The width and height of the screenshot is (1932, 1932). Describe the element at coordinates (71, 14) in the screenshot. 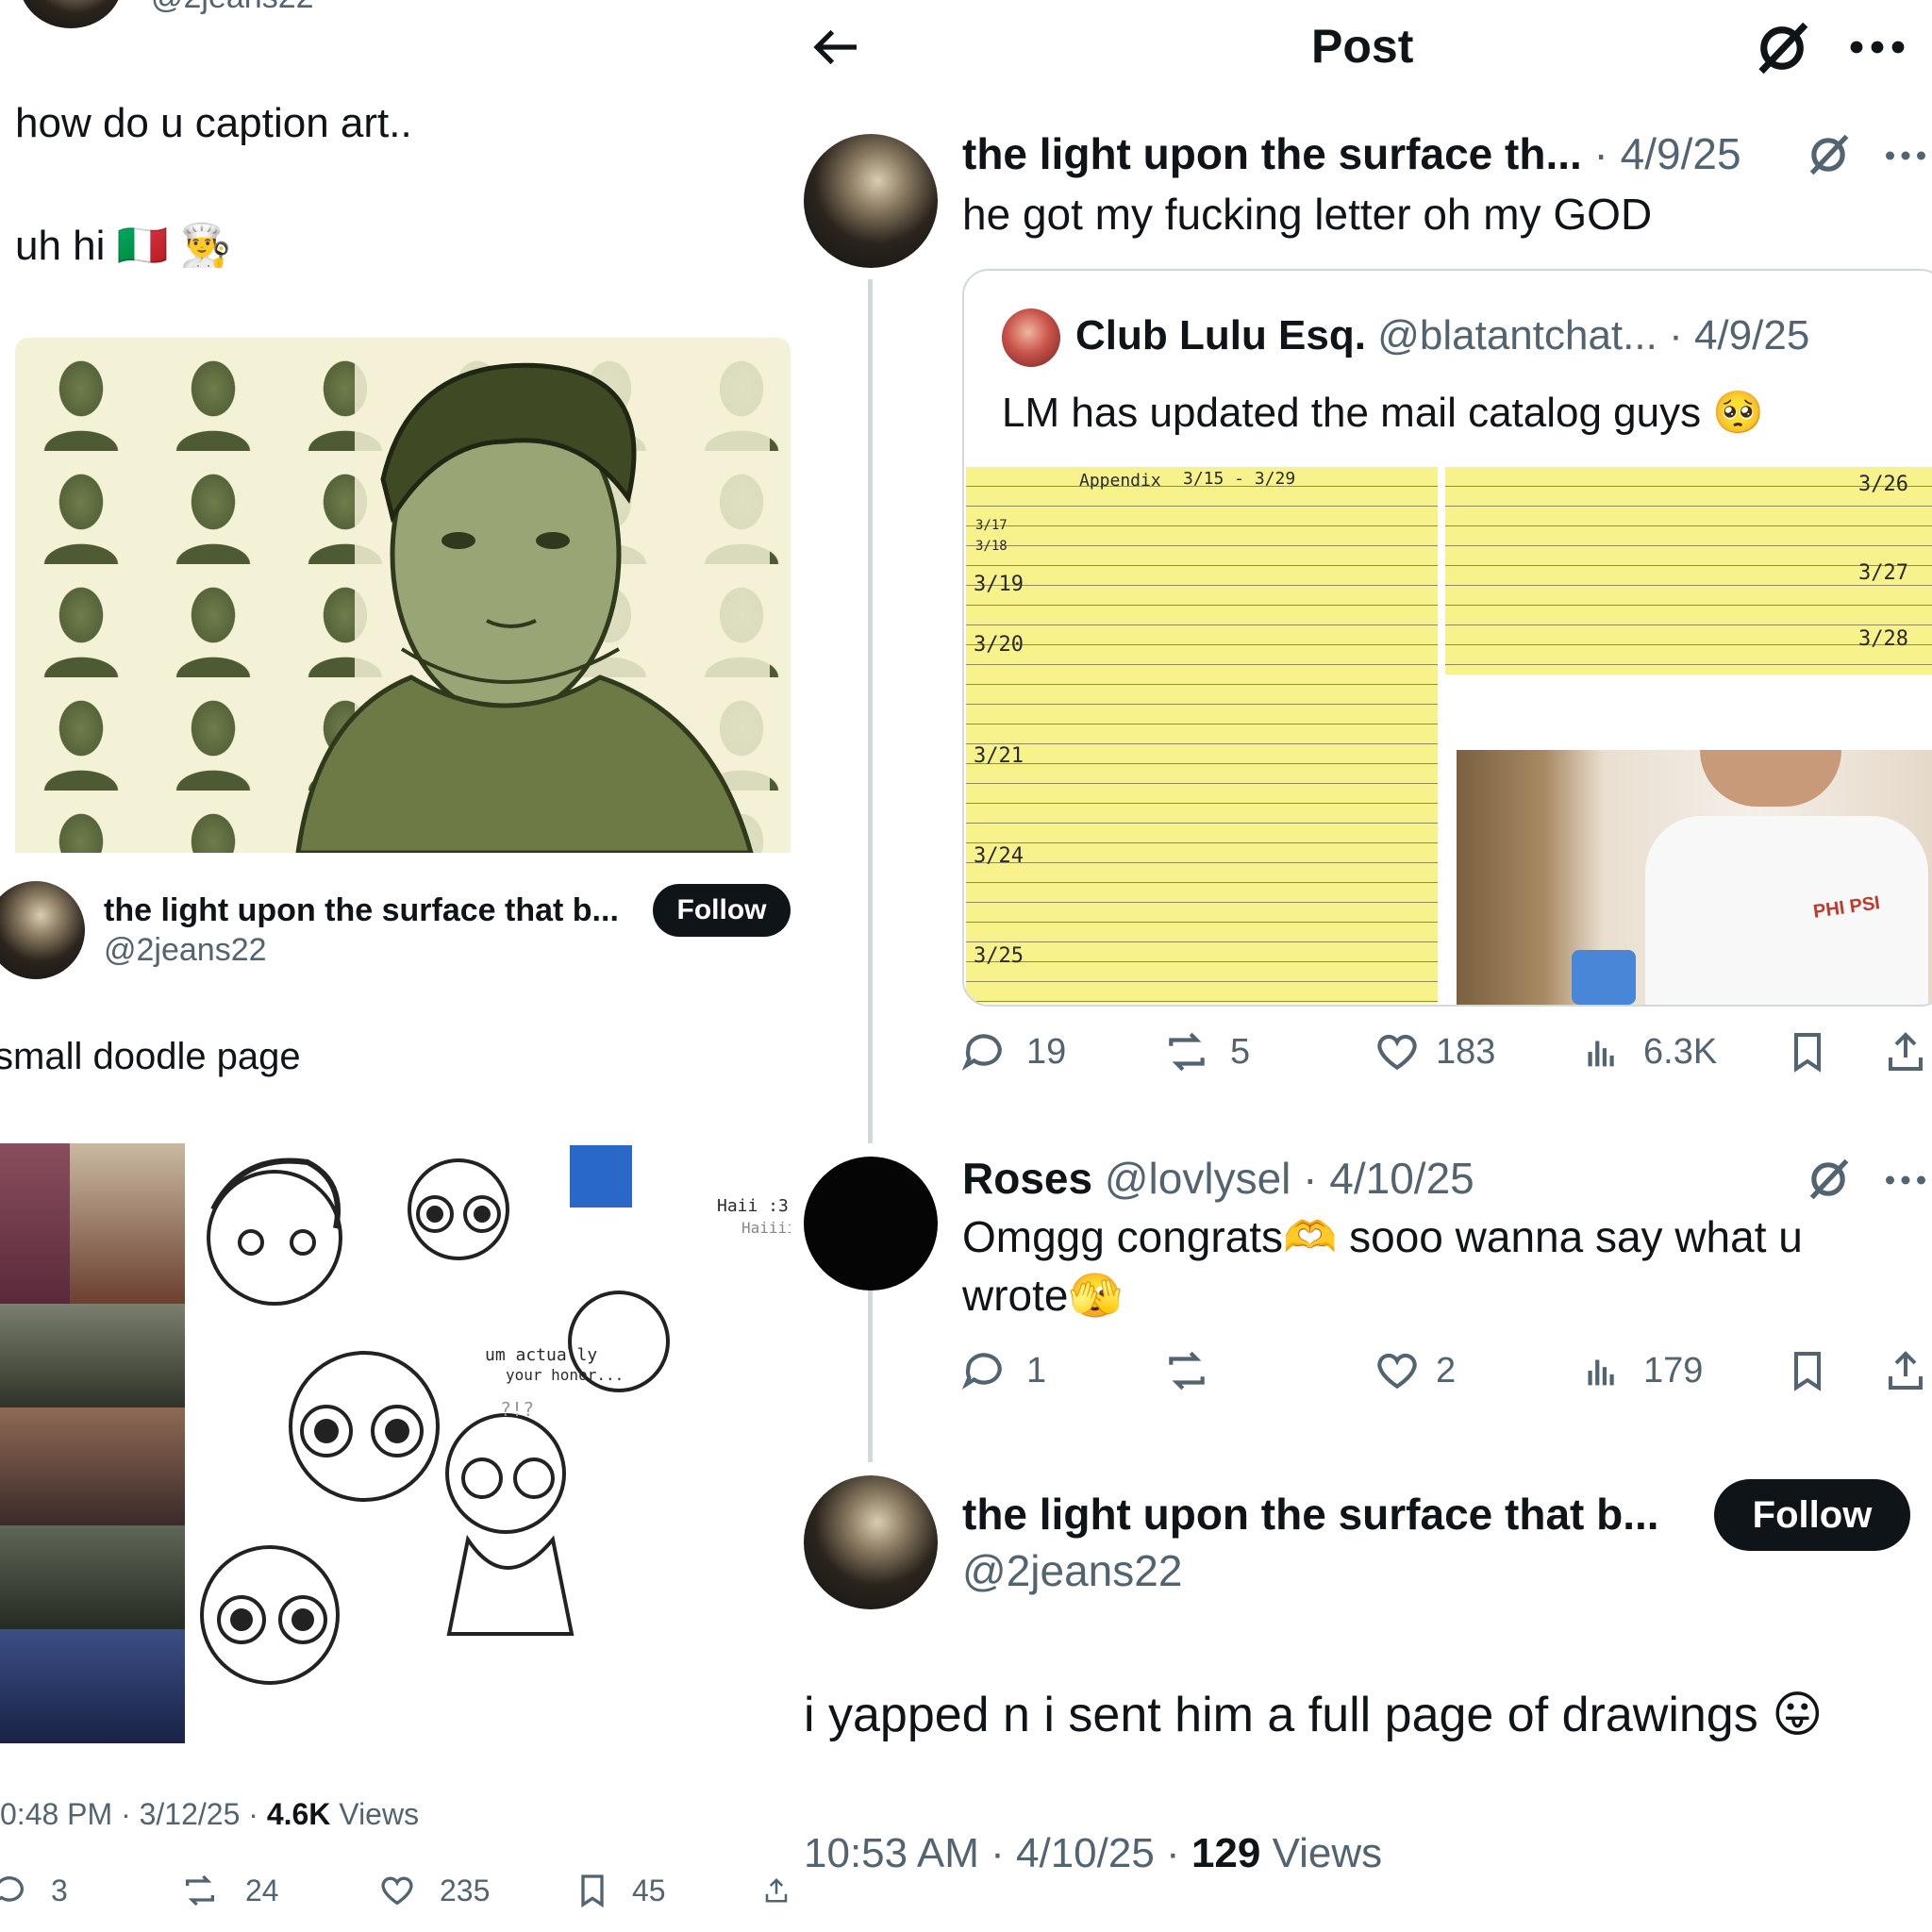

I see `top-avatar` at that location.